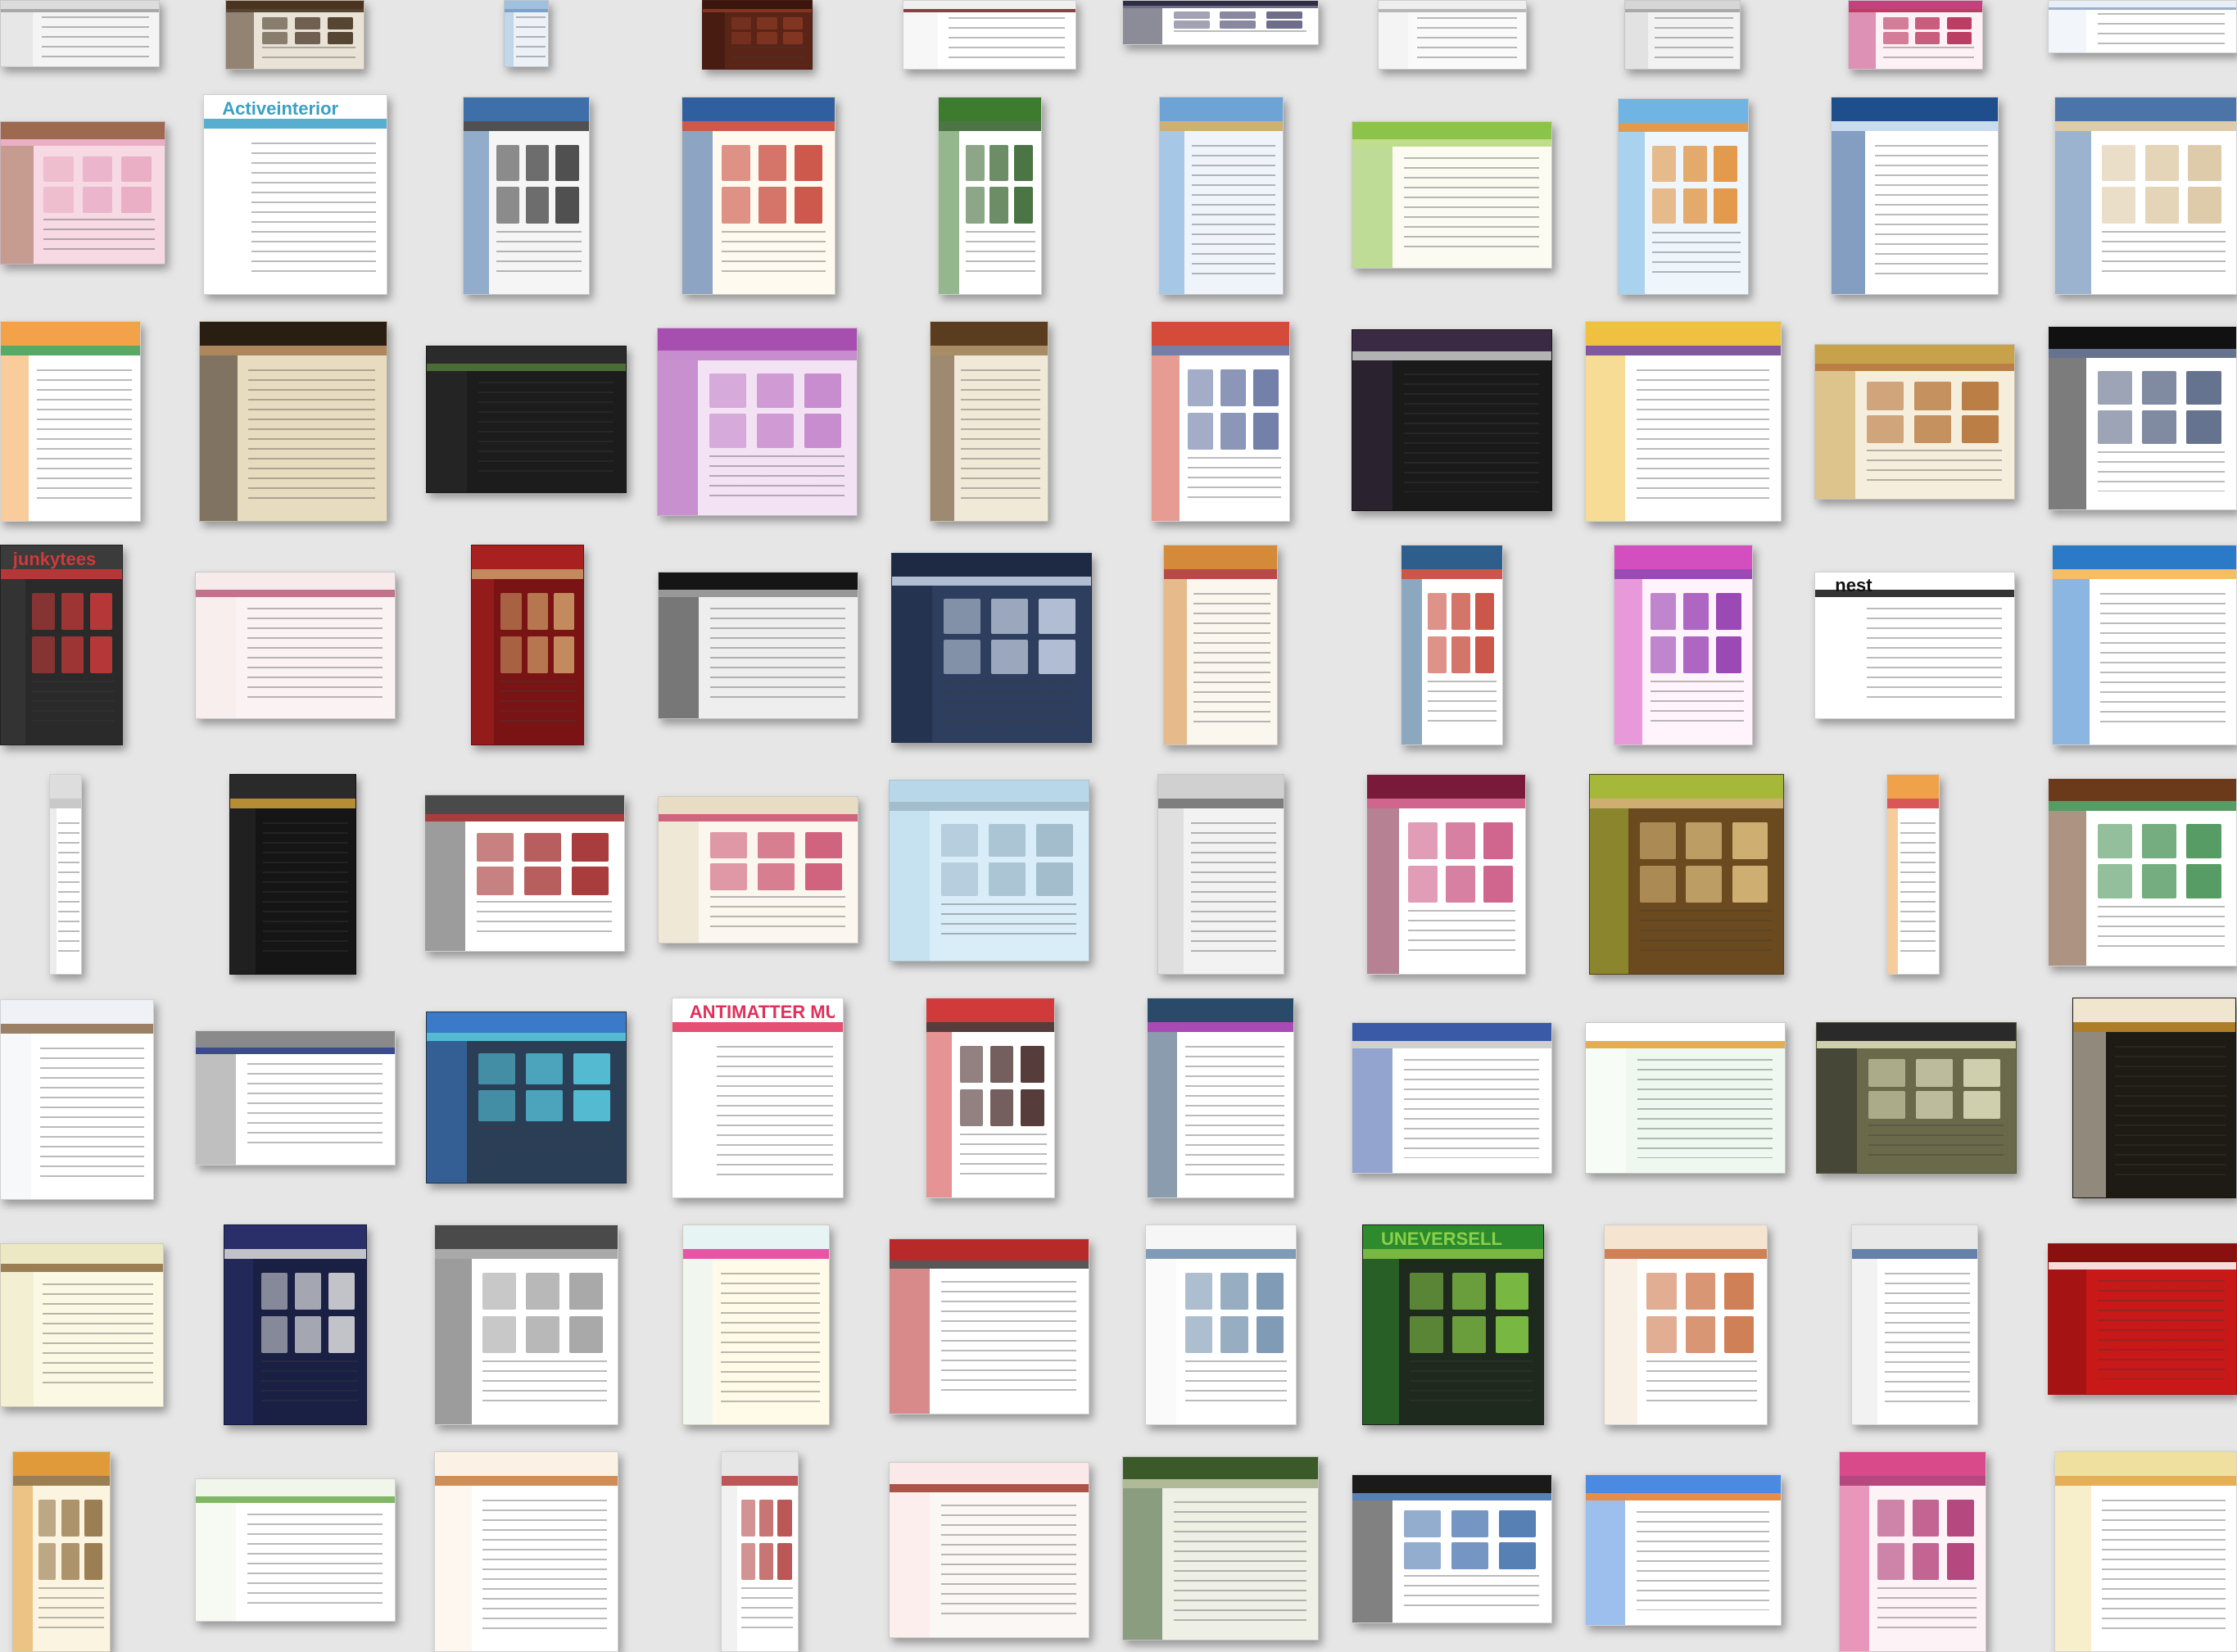 This screenshot has height=1652, width=2237. What do you see at coordinates (762, 1012) in the screenshot?
I see `thumbnail-site-logo: ANTIMATTER MULTIVERSE` at bounding box center [762, 1012].